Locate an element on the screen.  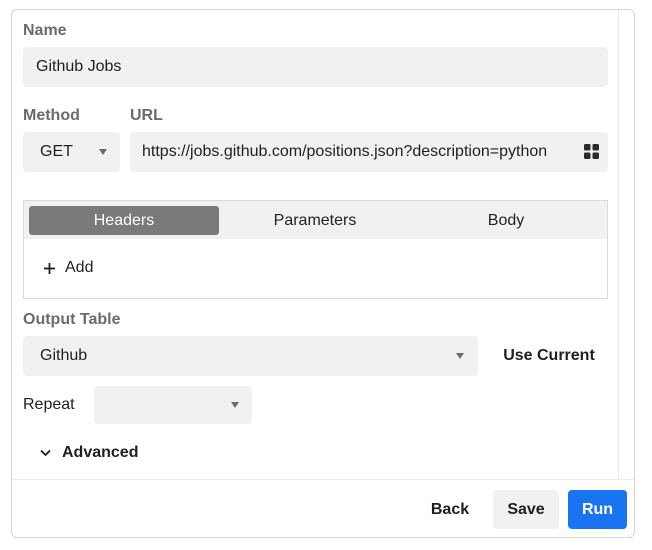
back-label: Back is located at coordinates (450, 509).